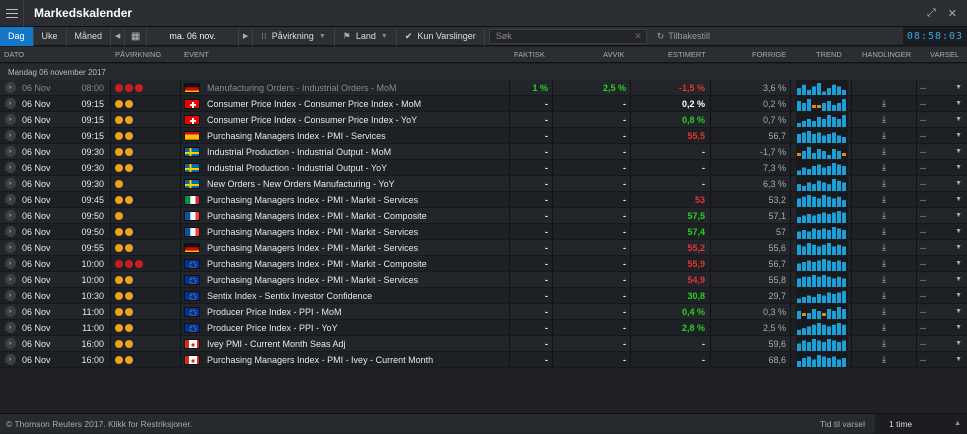 This screenshot has height=434, width=967. Describe the element at coordinates (687, 54) in the screenshot. I see `col-estimate: ESTIMERT` at that location.